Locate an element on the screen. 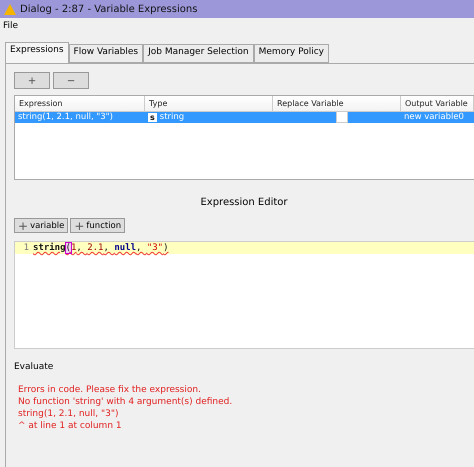  tab: Job Manager Selection is located at coordinates (198, 53).